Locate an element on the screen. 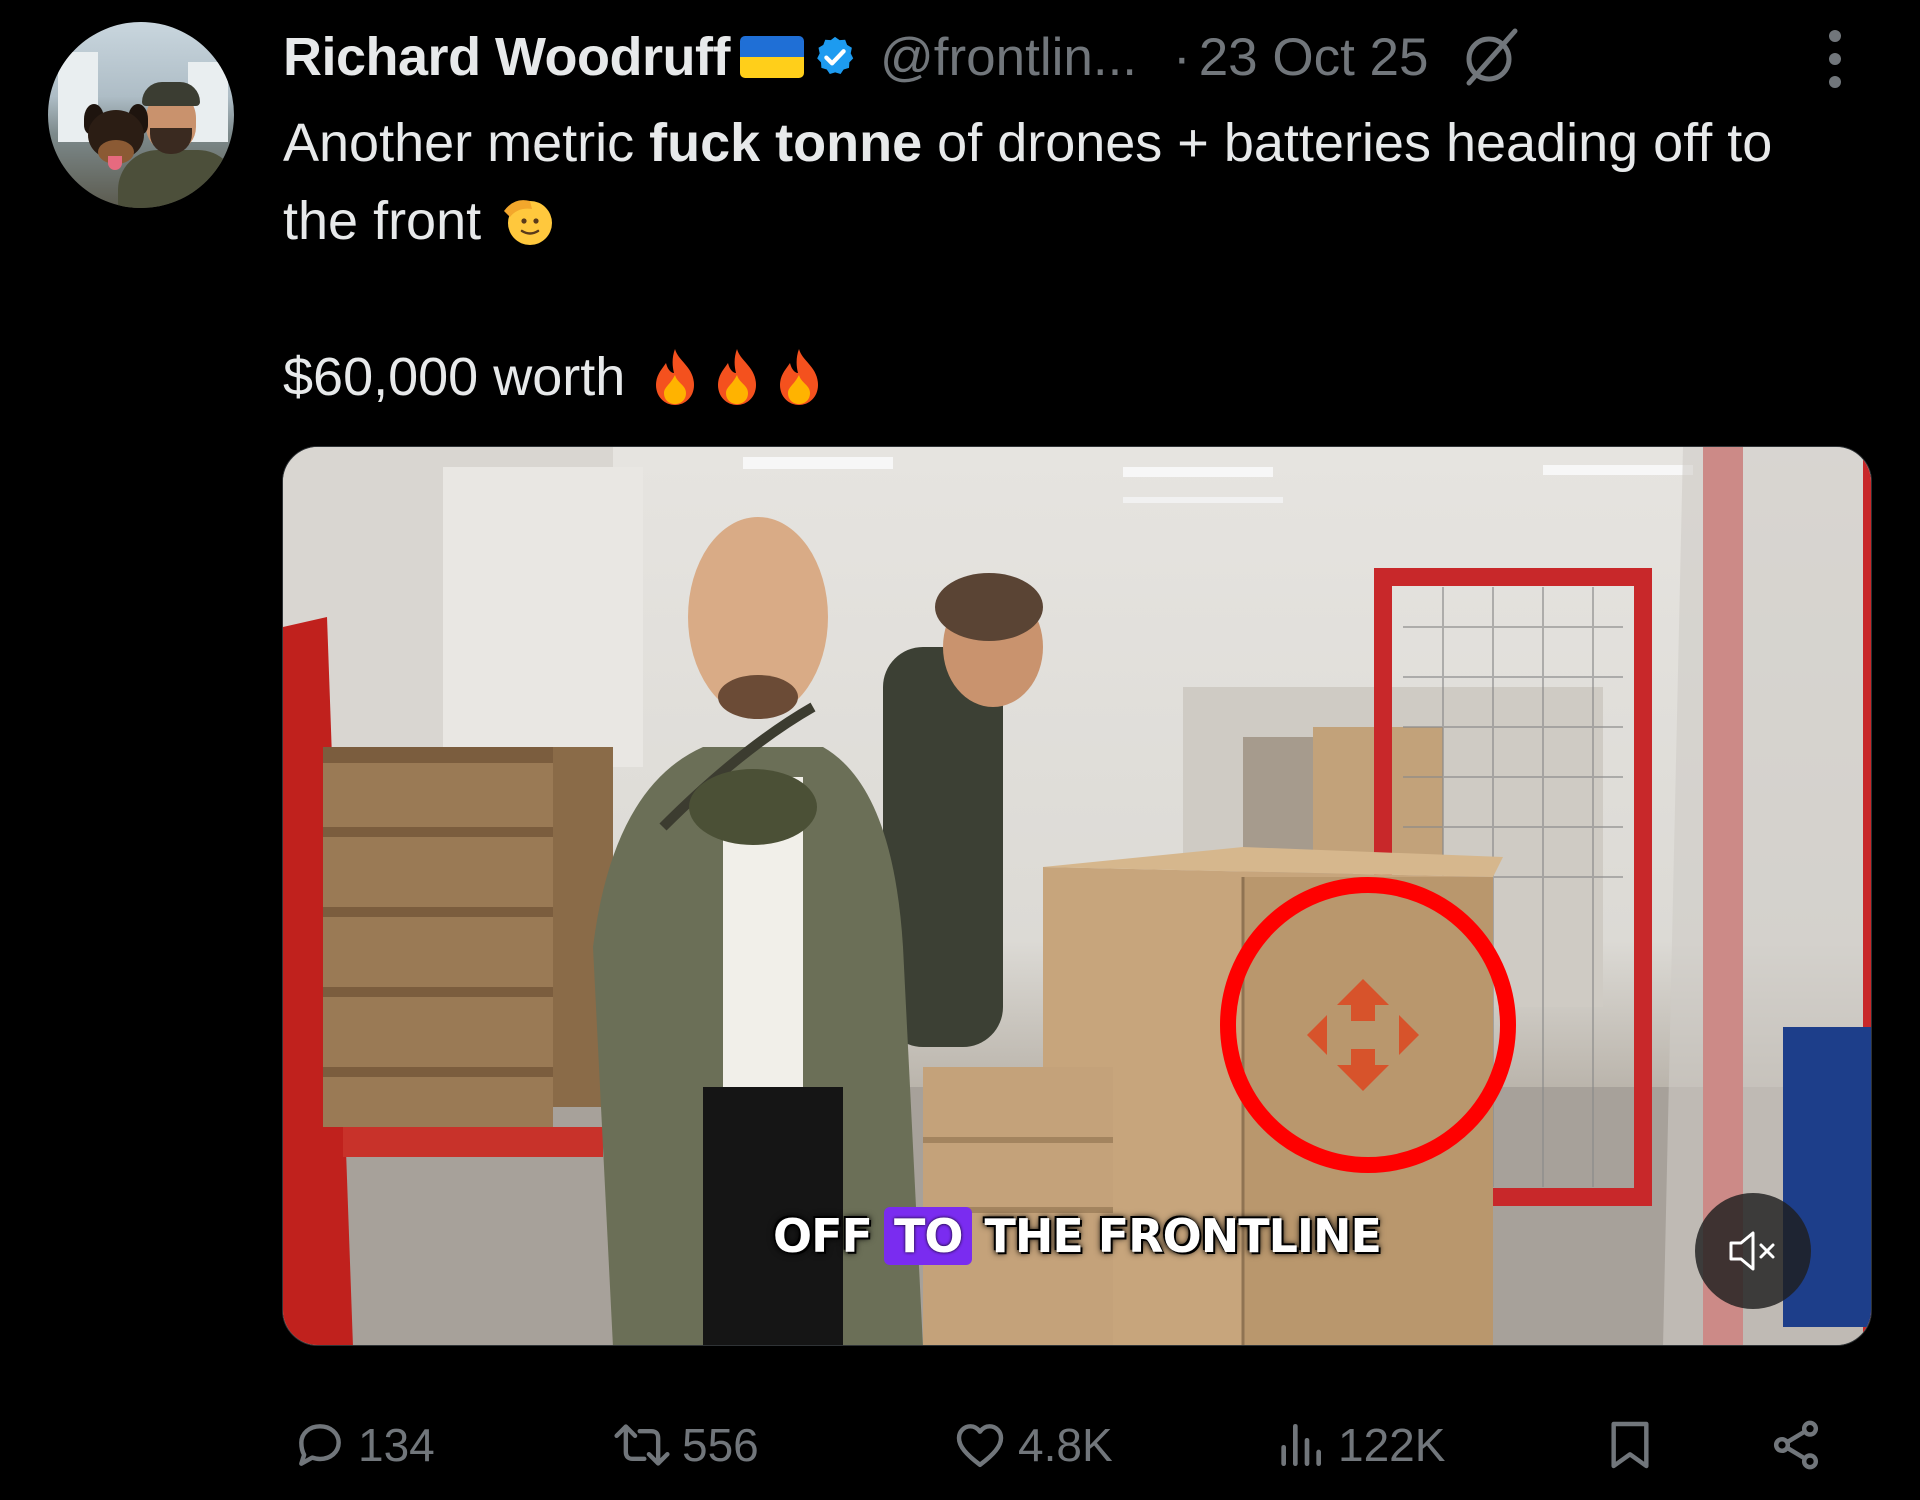 The height and width of the screenshot is (1500, 1920). view-count: 122K is located at coordinates (1392, 1445).